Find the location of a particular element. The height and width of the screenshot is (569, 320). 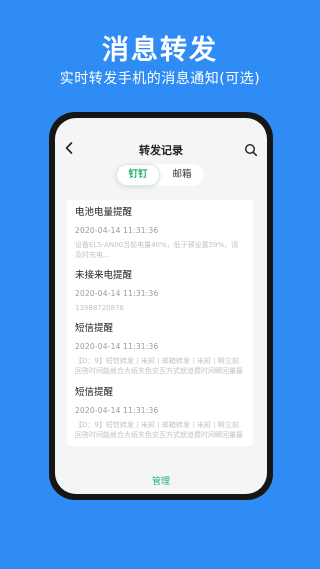

top-bar: 转发记录 is located at coordinates (161, 141).